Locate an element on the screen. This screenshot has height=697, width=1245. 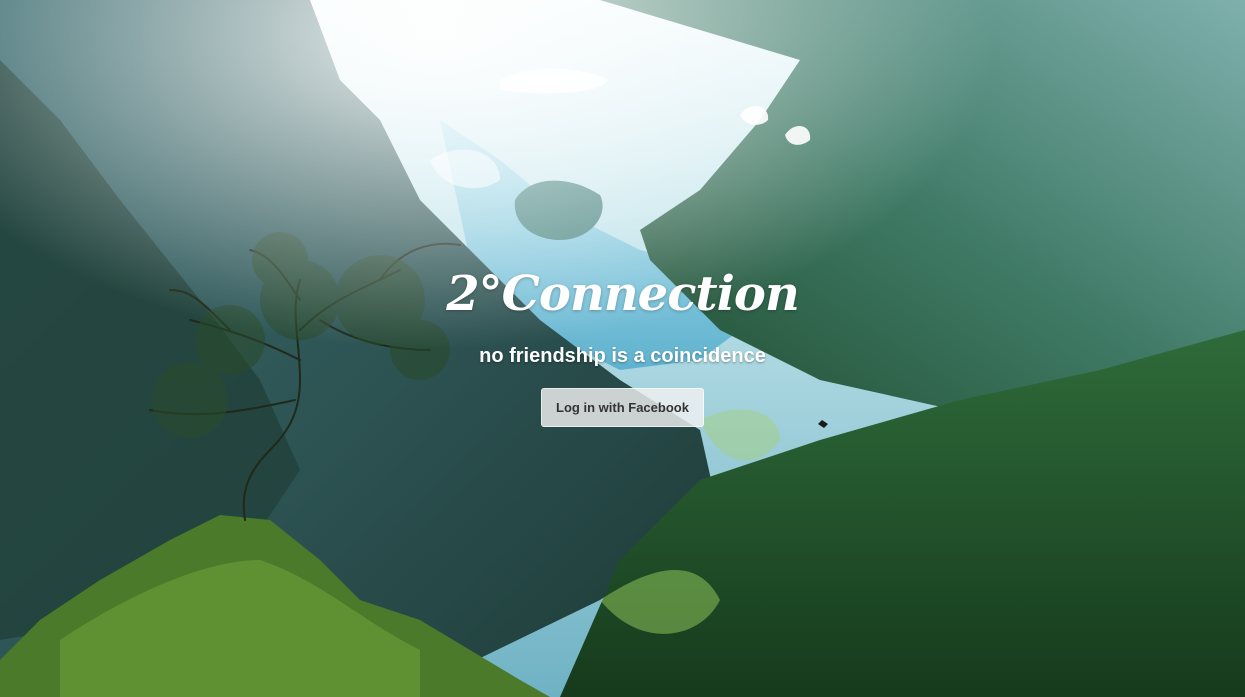
app-title: 2°Connection is located at coordinates (623, 294).